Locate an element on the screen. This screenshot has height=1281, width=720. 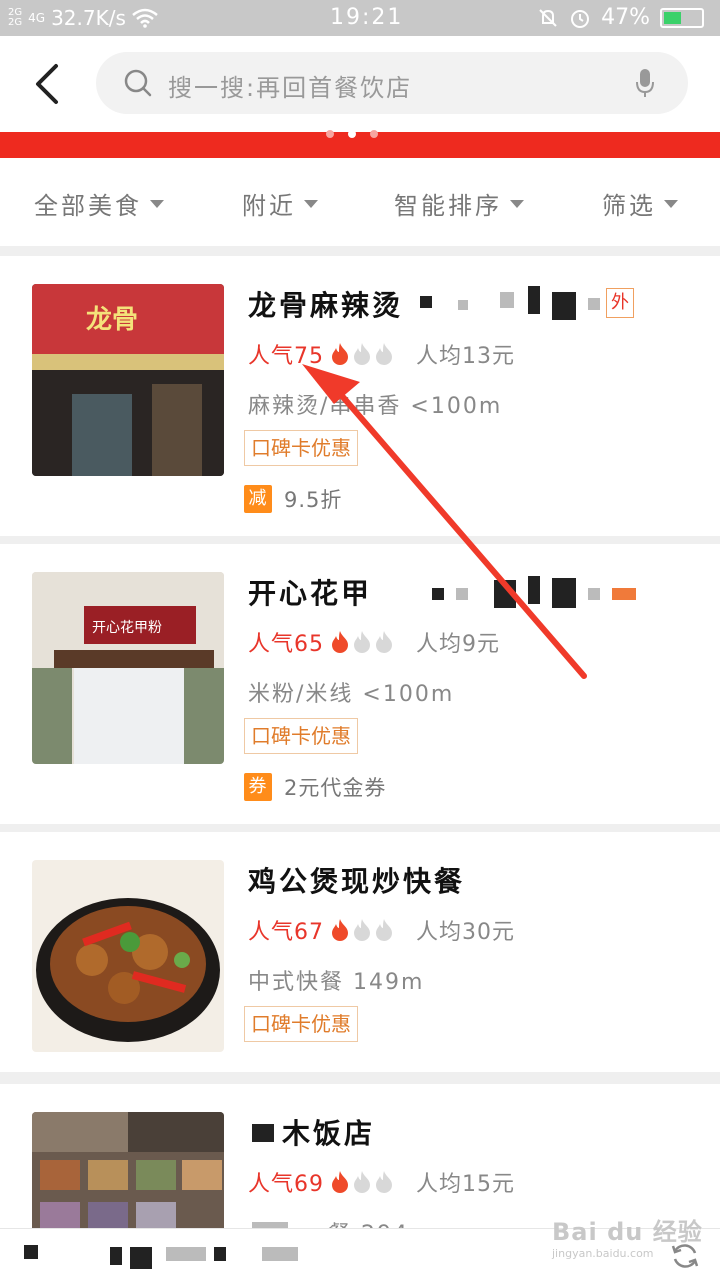
popularity-row: 人气65 人均9元 is located at coordinates (374, 642).